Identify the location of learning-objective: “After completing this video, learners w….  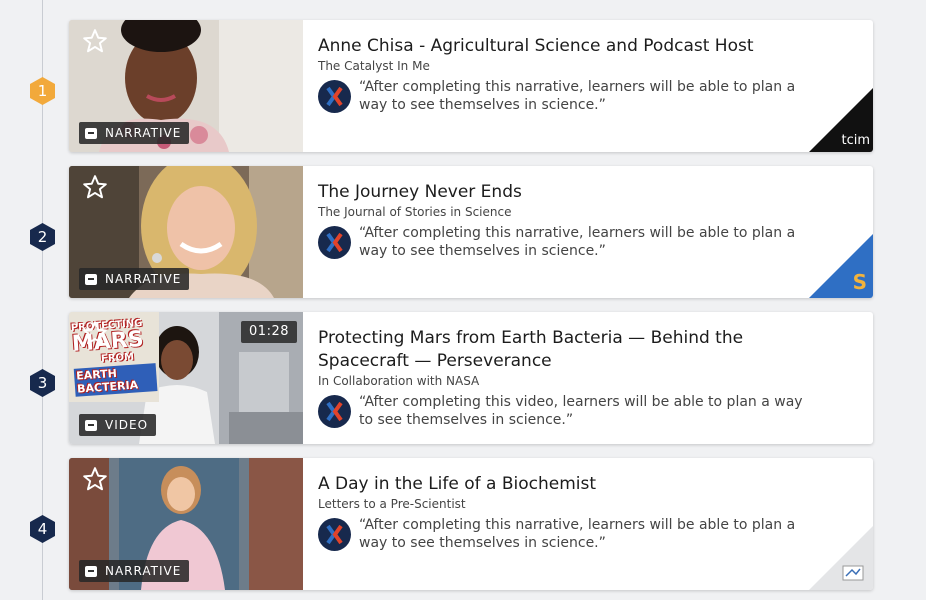
(578, 411).